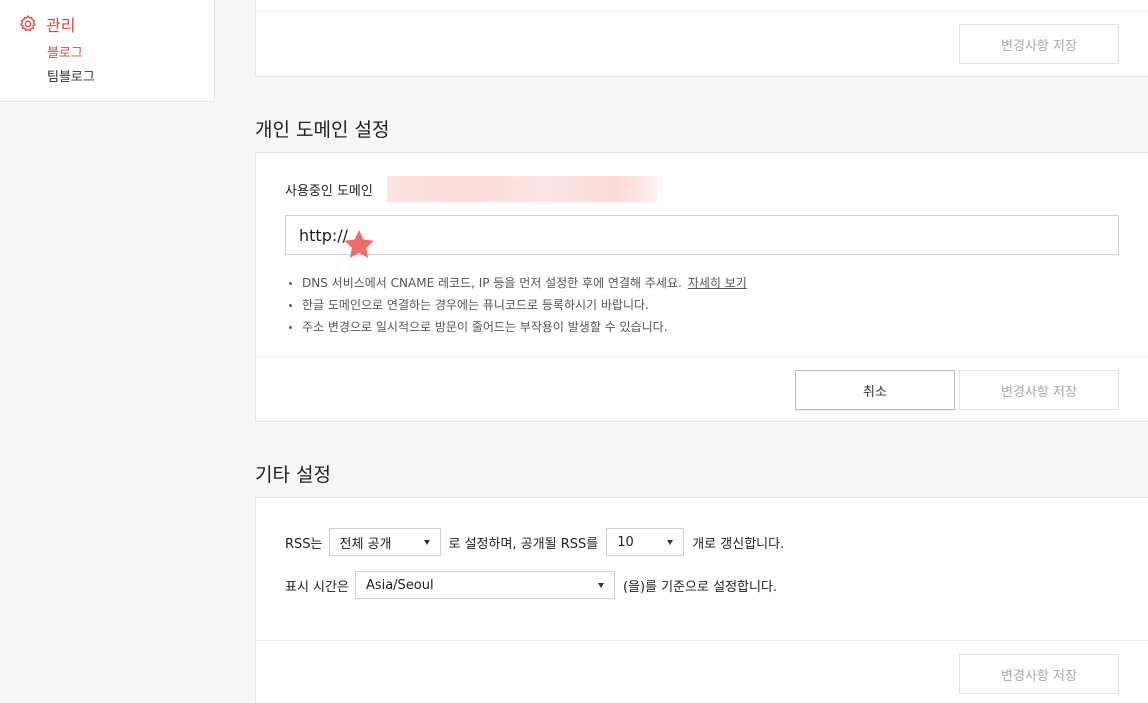  Describe the element at coordinates (384, 542) in the screenshot. I see `rss-visibility-select: 전체 공개` at that location.